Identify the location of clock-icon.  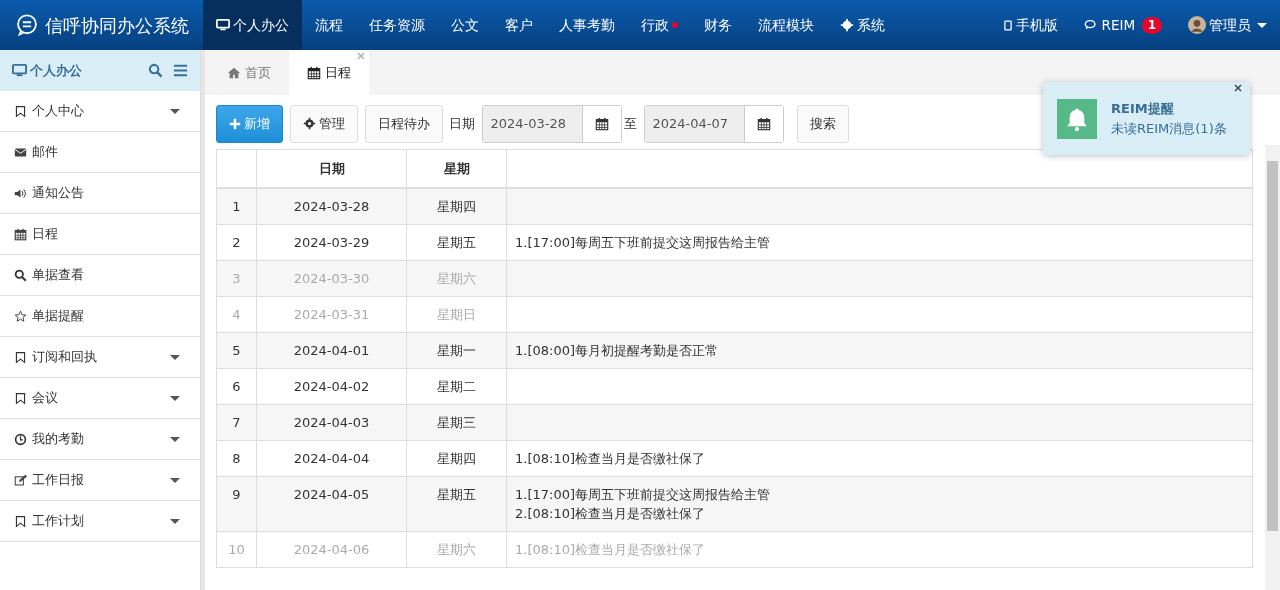
(20, 439).